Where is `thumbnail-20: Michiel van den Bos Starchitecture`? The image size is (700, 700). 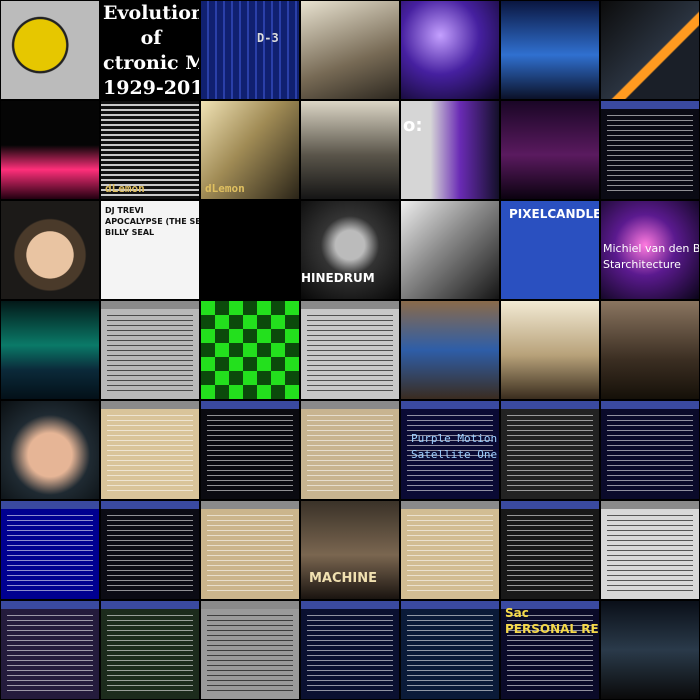
thumbnail-20: Michiel van den Bos Starchitecture is located at coordinates (650, 250).